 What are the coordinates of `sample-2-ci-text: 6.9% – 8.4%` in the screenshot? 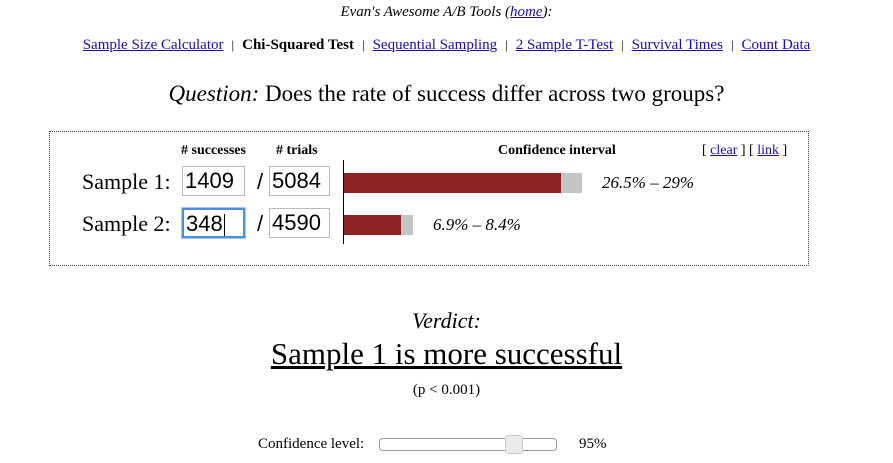 It's located at (477, 224).